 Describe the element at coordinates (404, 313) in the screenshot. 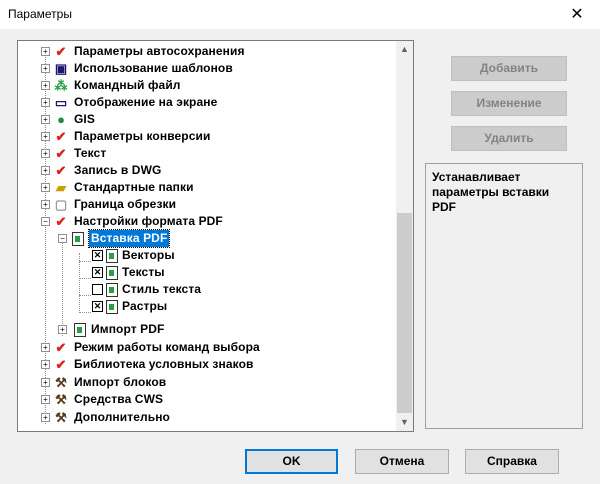

I see `scroll-thumb` at that location.